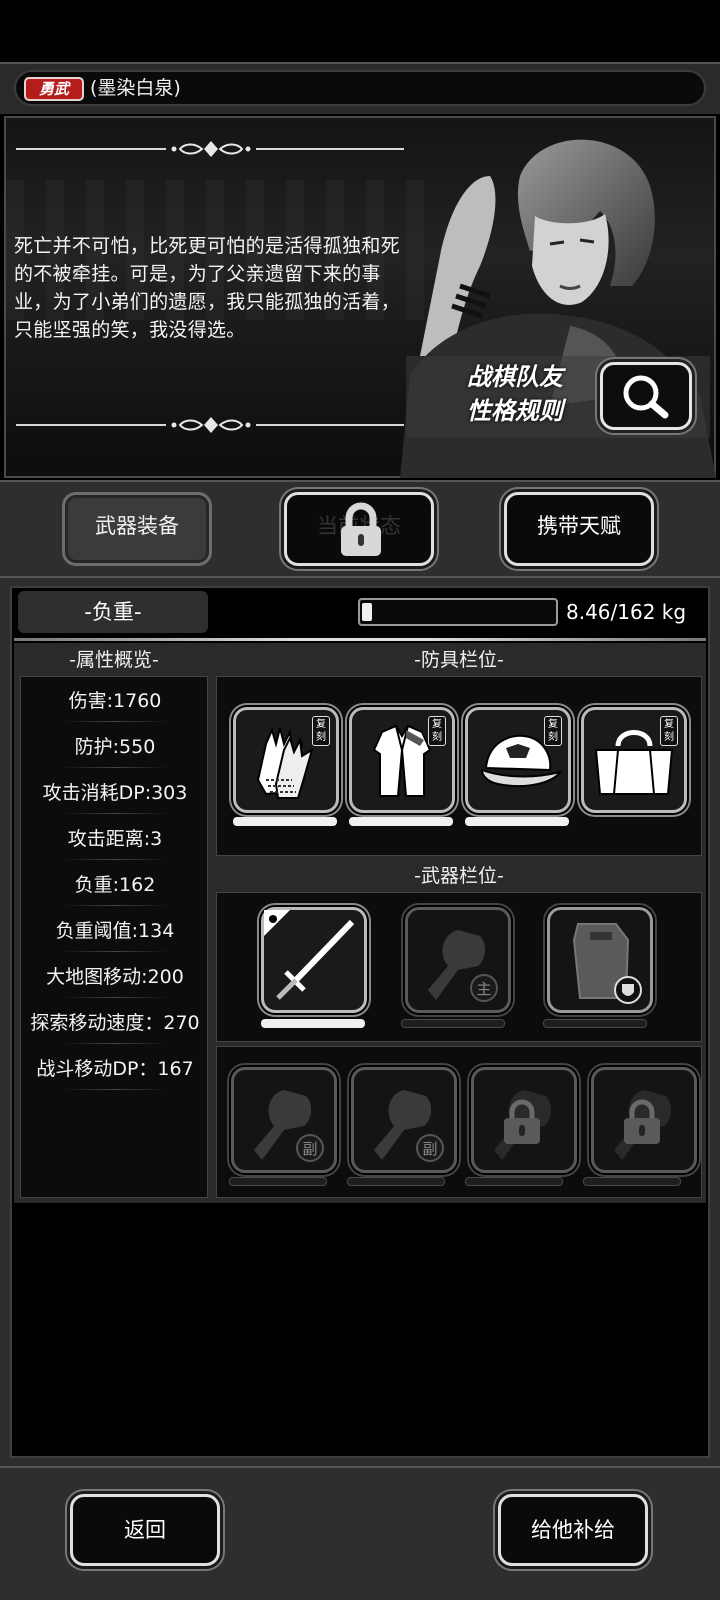 This screenshot has height=1600, width=720. I want to click on rules-search-button, so click(646, 396).